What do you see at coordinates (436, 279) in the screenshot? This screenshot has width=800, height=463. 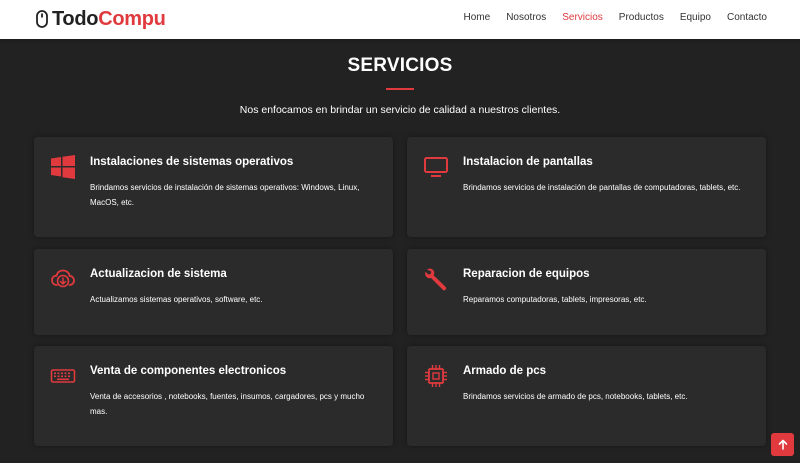 I see `wrench-icon` at bounding box center [436, 279].